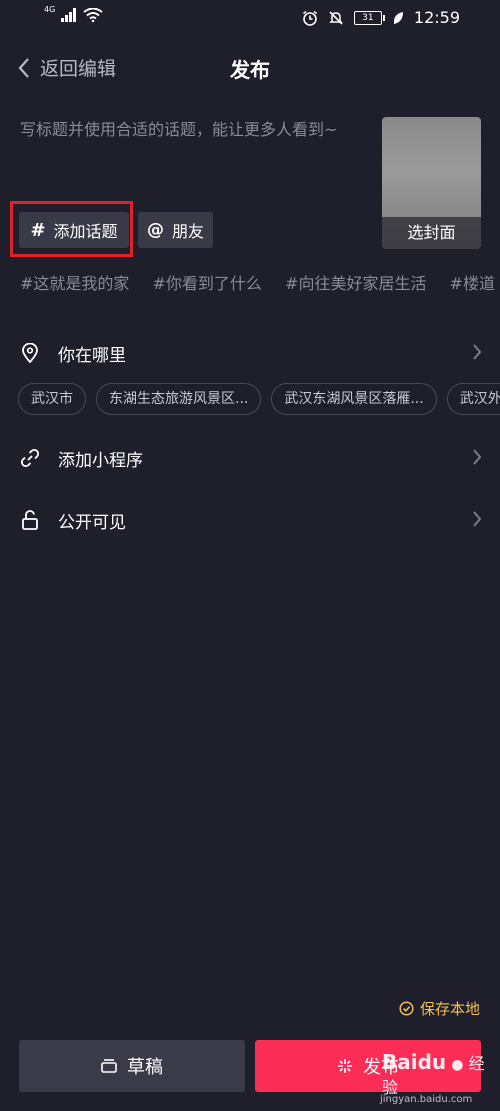  What do you see at coordinates (336, 17) in the screenshot?
I see `mute-icon` at bounding box center [336, 17].